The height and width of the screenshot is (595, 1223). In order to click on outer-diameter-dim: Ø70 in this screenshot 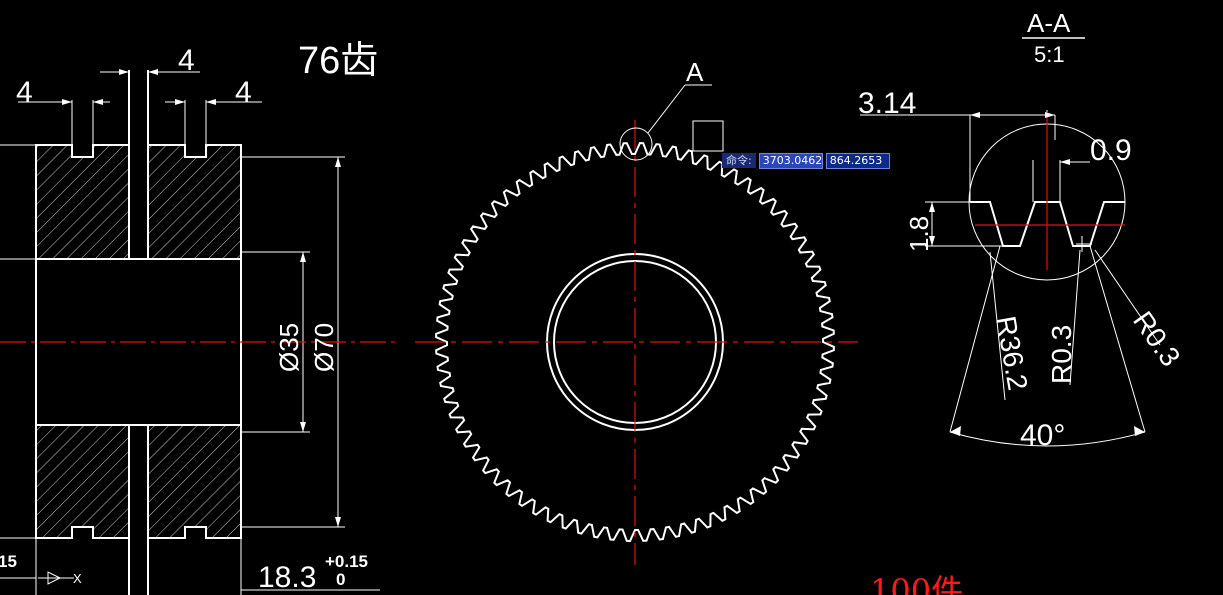, I will do `click(324, 347)`.